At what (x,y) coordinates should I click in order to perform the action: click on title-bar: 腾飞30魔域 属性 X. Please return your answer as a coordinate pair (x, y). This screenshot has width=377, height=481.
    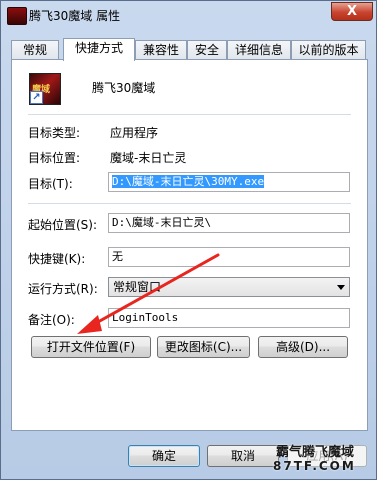
    Looking at the image, I should click on (188, 15).